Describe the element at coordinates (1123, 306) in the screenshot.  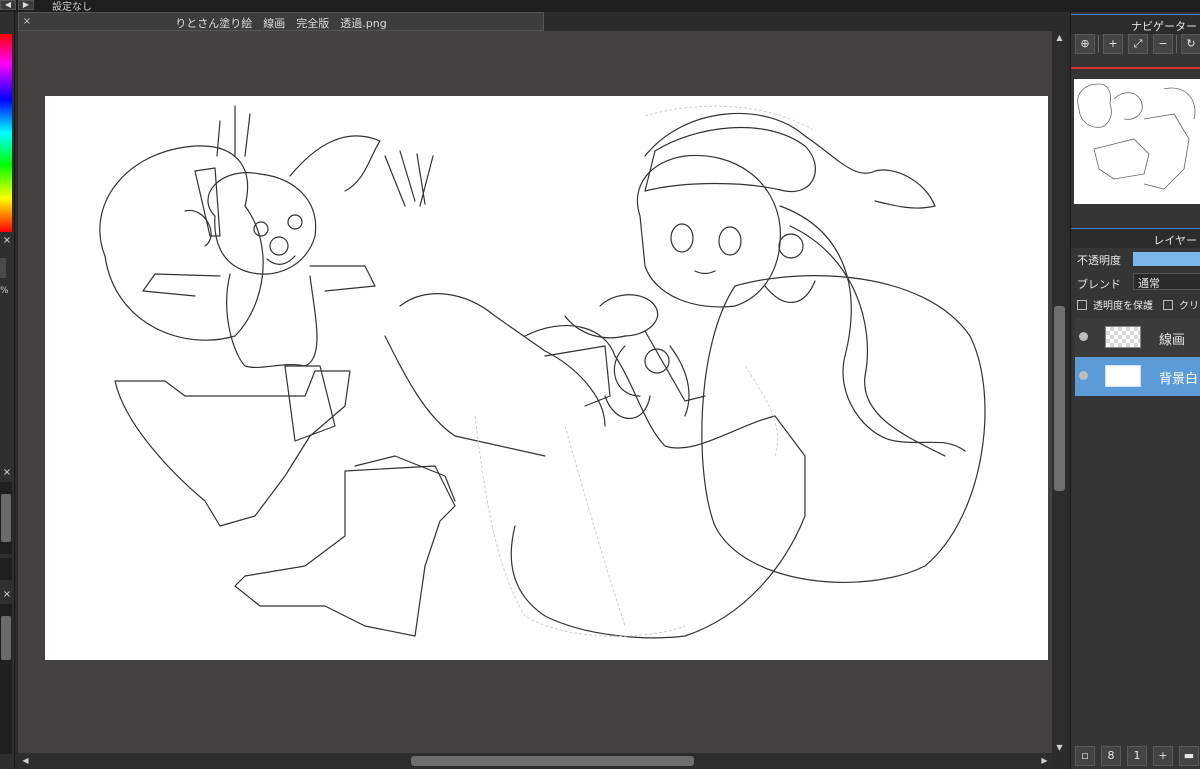
I see `protect-alpha-label: 透明度を保護` at that location.